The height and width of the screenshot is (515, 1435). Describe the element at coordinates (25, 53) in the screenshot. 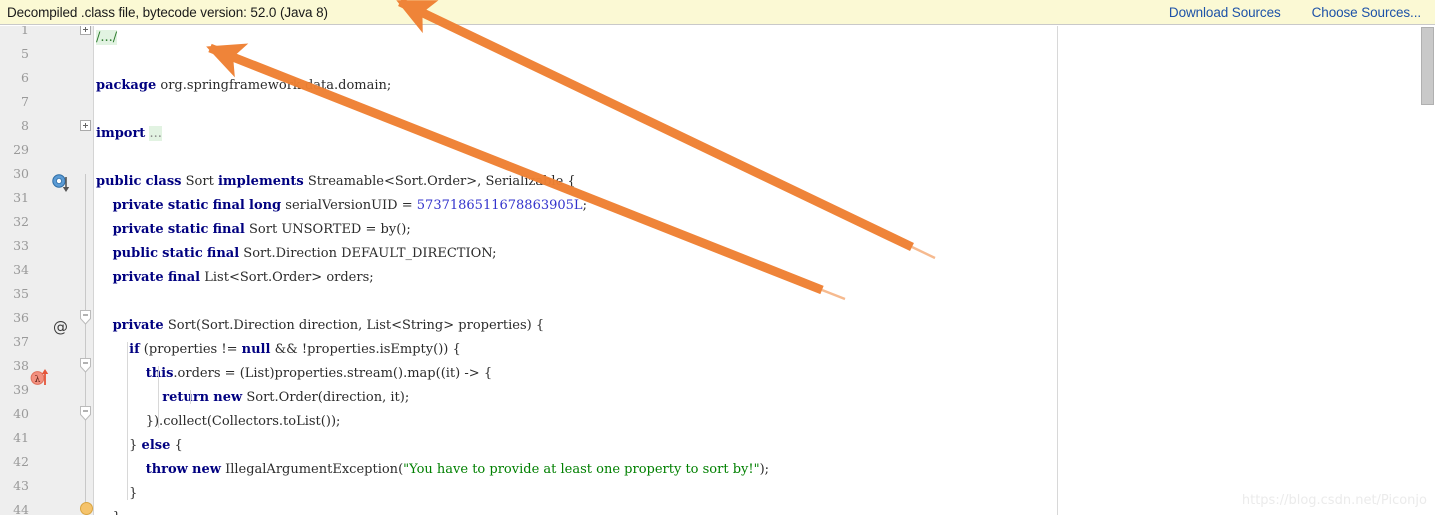

I see `line-number: 5` at that location.